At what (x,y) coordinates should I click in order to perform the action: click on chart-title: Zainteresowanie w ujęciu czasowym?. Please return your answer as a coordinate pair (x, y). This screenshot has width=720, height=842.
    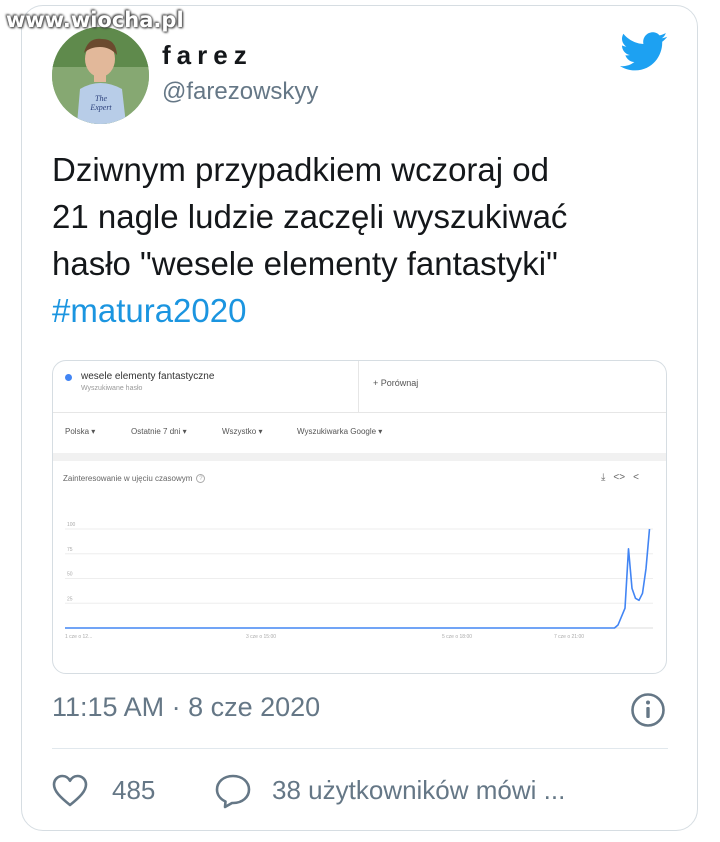
    Looking at the image, I should click on (134, 479).